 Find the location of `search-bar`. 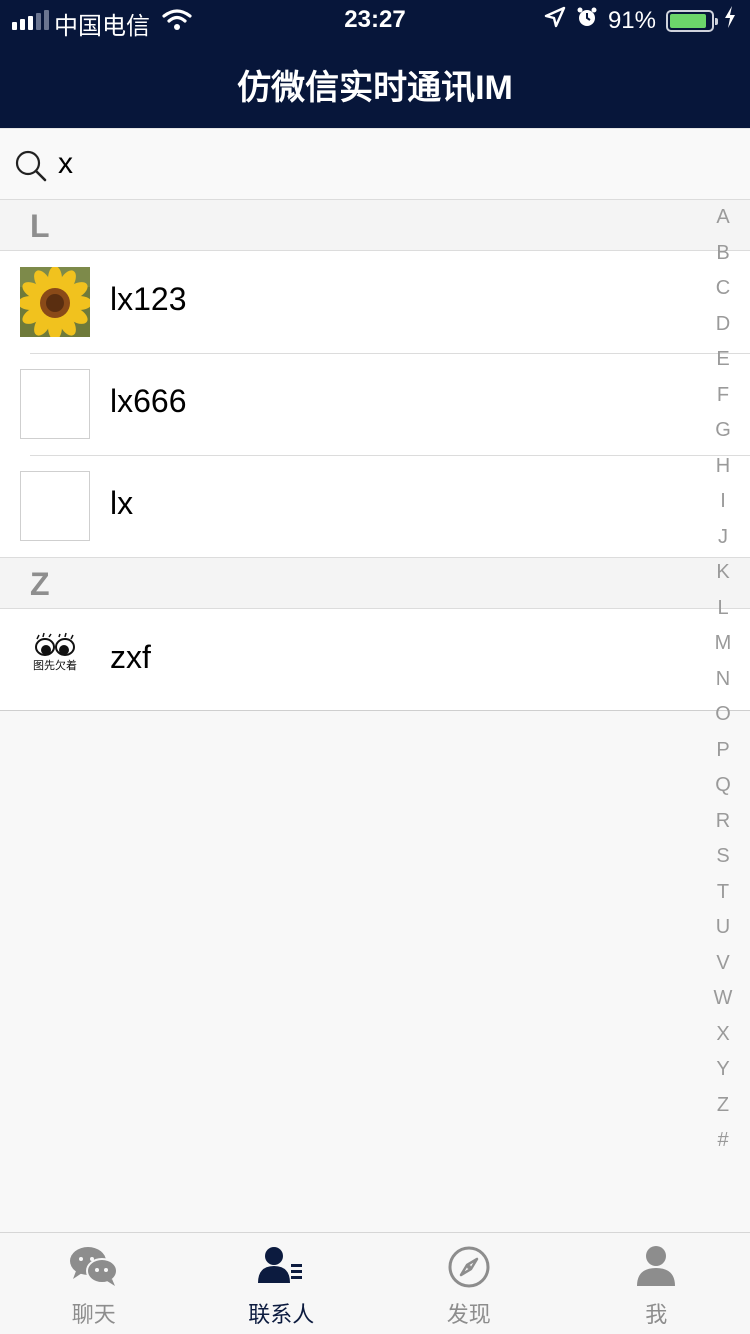

search-bar is located at coordinates (375, 163).